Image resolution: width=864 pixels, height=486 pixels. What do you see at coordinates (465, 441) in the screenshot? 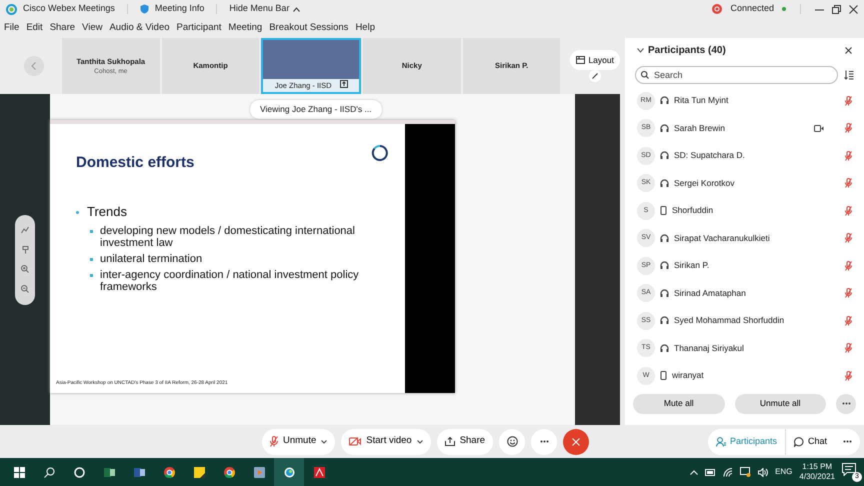
I see `share-button: Share` at bounding box center [465, 441].